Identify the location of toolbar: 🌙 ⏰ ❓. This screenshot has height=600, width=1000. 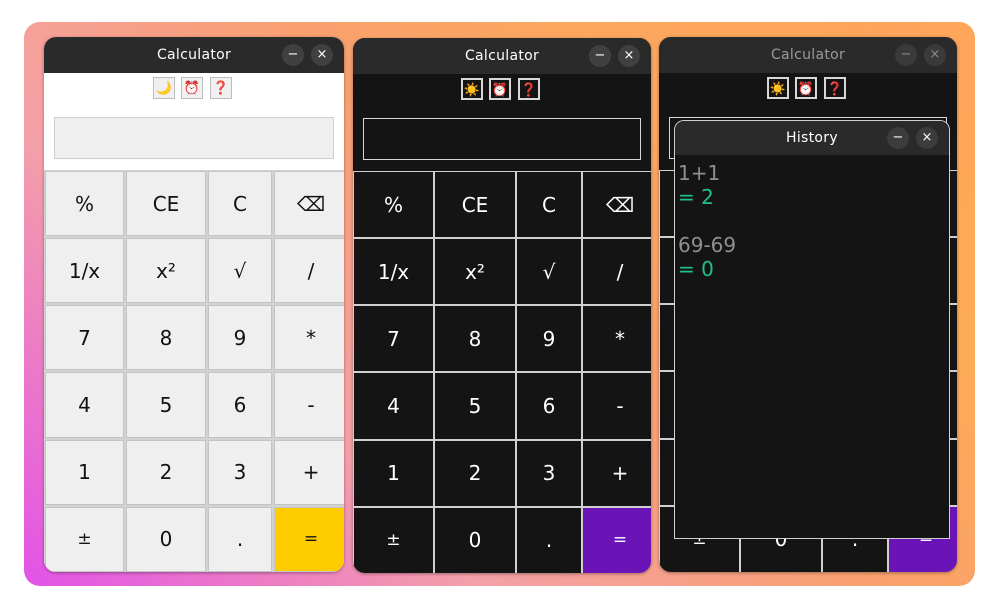
(194, 91).